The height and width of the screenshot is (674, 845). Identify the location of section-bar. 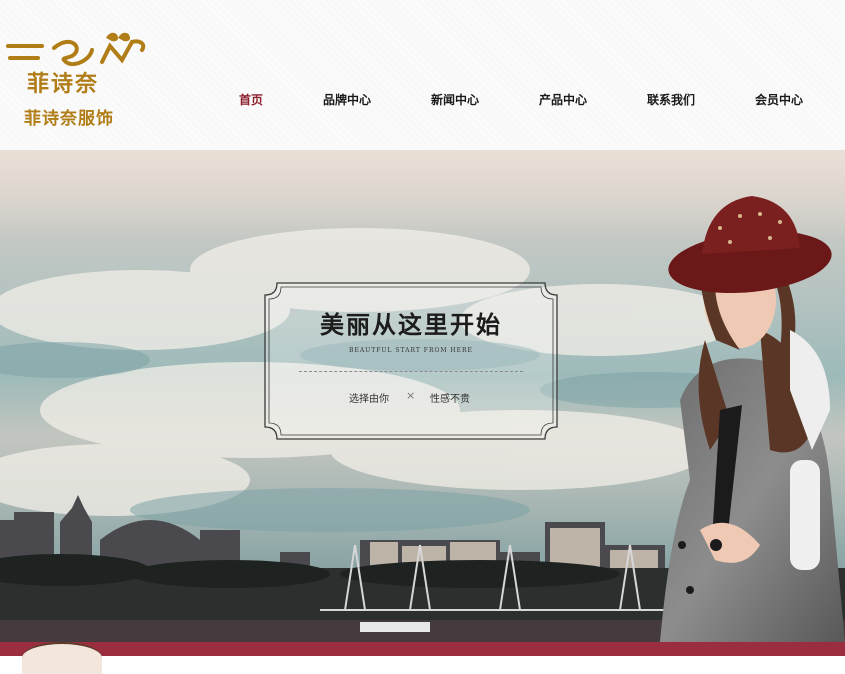
(422, 649).